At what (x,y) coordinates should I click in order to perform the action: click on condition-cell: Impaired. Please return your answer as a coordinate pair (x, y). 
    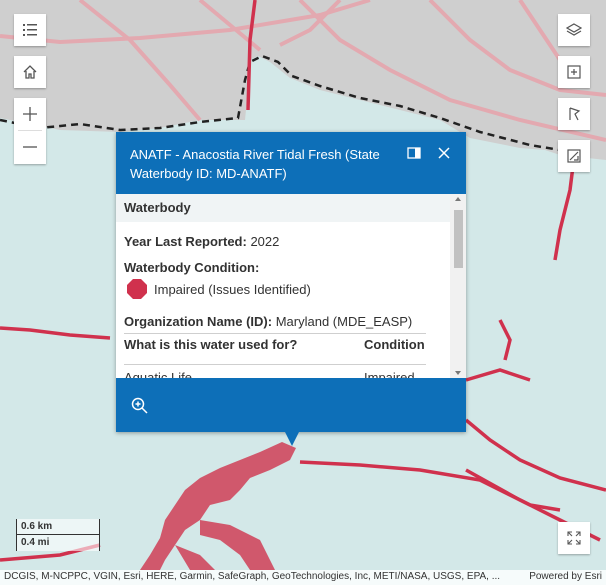
    Looking at the image, I should click on (389, 374).